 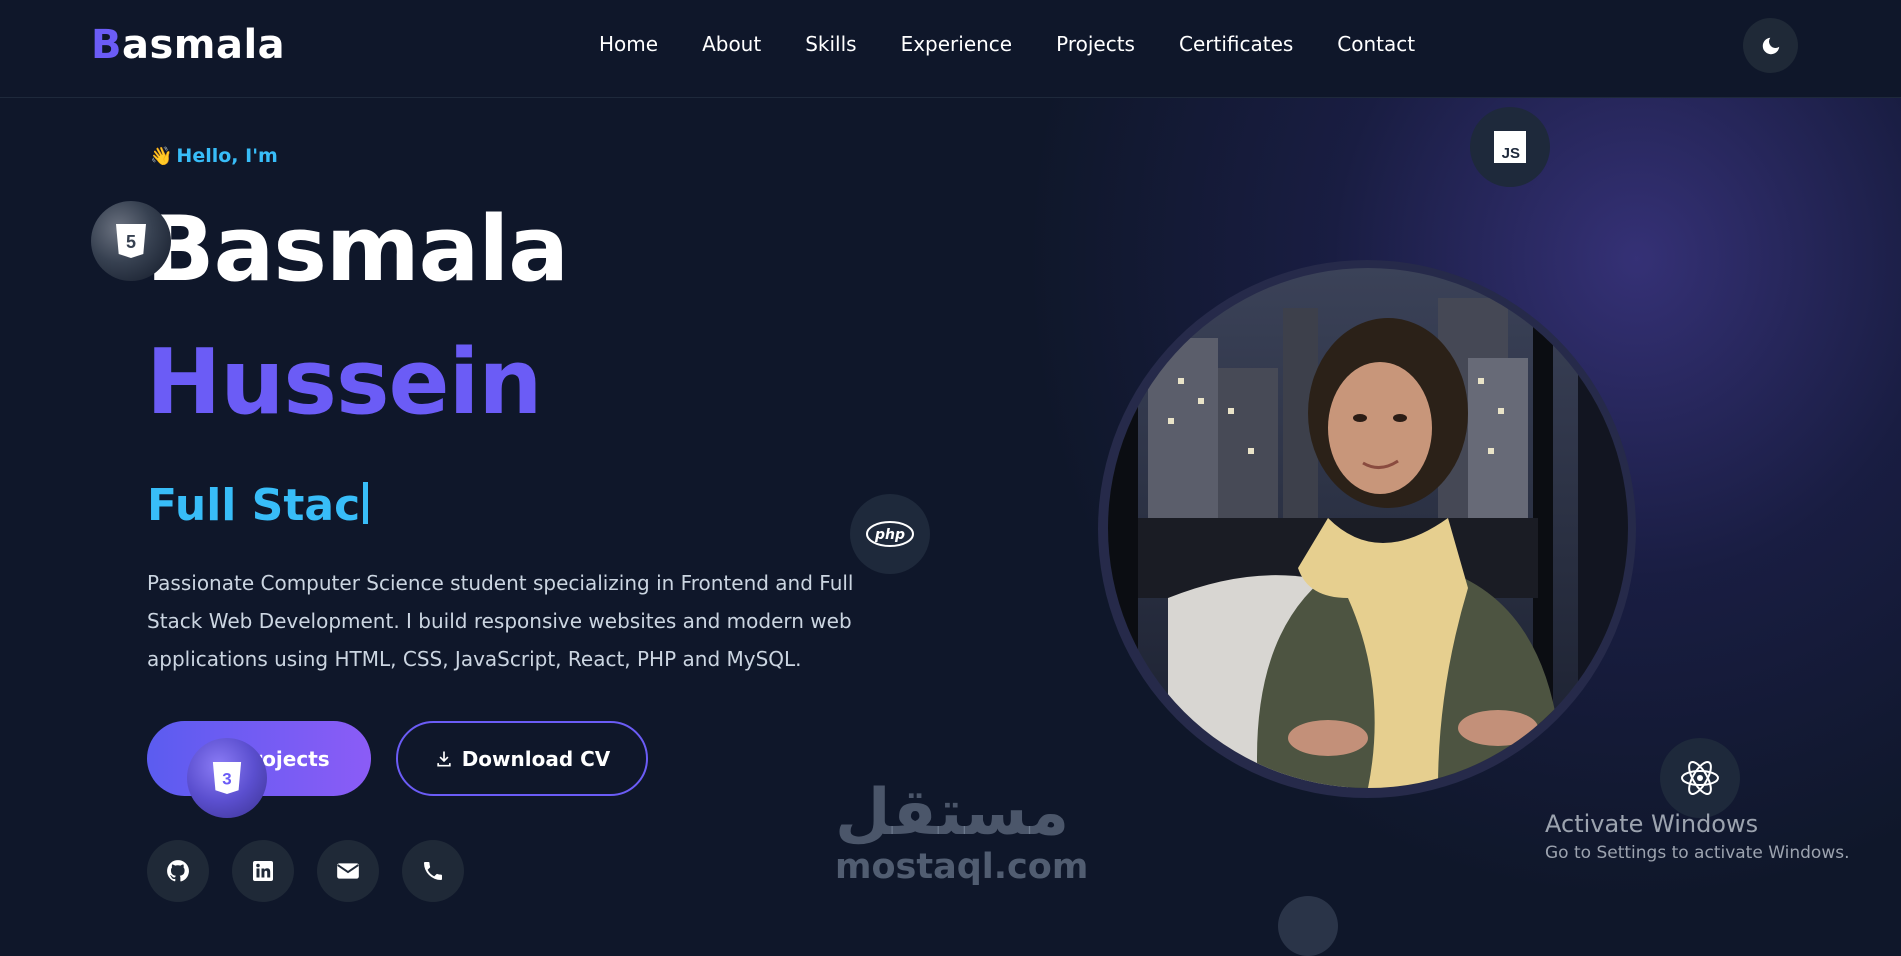 I want to click on activate-windows-title: Activate Windows, so click(x=1652, y=824).